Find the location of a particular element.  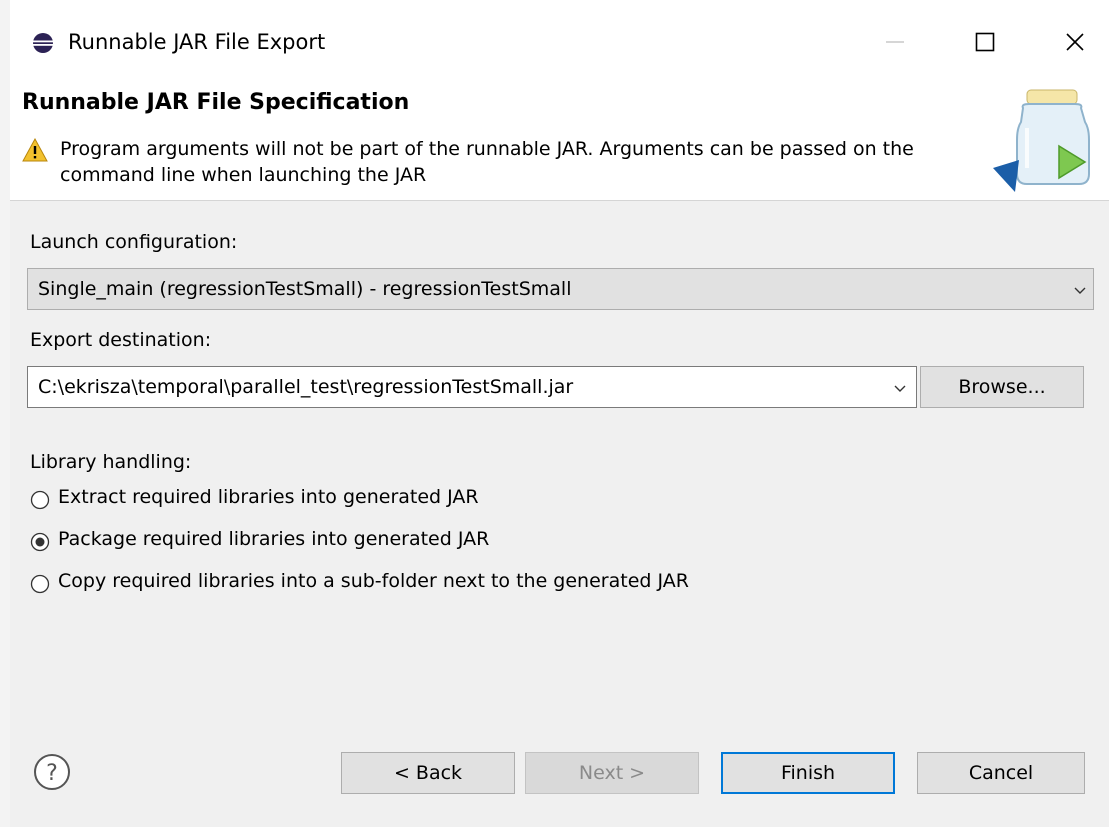

page-title: Runnable JAR File Specification is located at coordinates (216, 102).